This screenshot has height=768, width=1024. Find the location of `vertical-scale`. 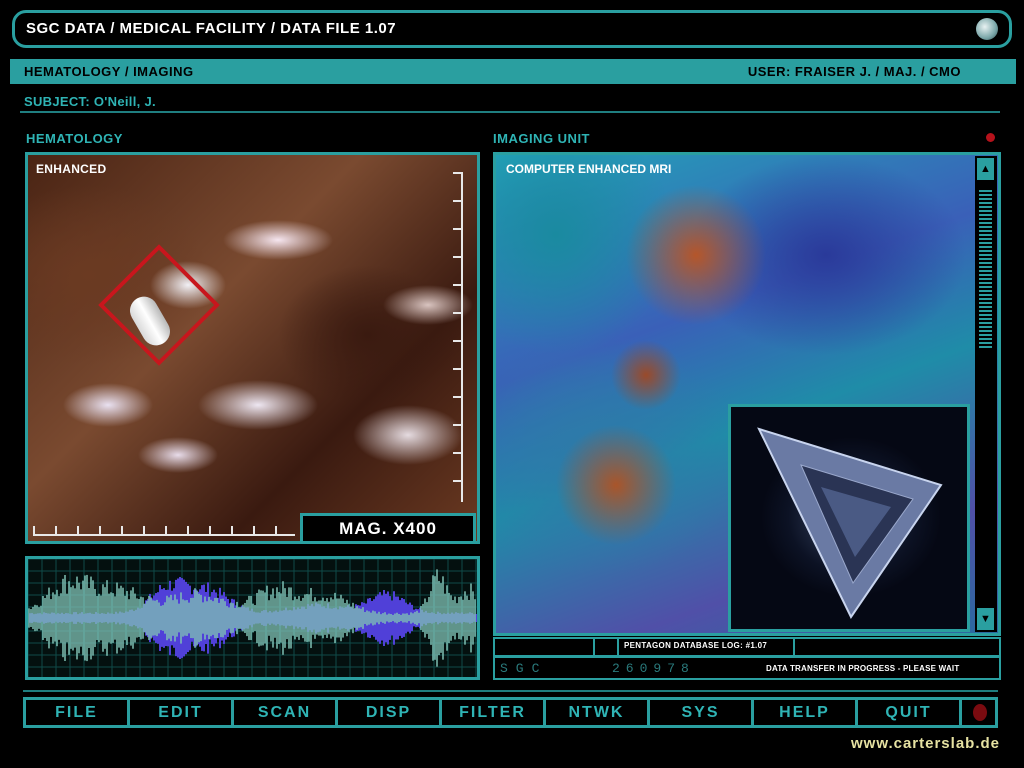

vertical-scale is located at coordinates (457, 337).